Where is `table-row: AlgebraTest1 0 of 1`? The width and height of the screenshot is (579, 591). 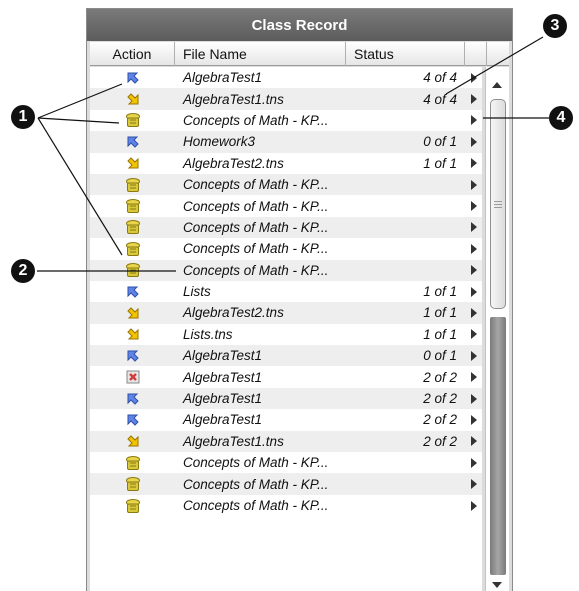 table-row: AlgebraTest1 0 of 1 is located at coordinates (286, 356).